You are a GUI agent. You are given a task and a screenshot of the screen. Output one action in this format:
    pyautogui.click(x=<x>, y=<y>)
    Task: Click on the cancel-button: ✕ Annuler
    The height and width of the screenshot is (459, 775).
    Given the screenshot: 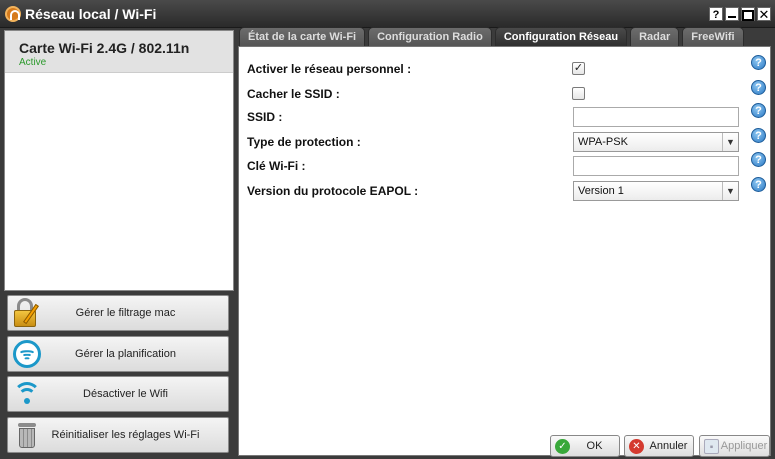 What is the action you would take?
    pyautogui.click(x=659, y=446)
    